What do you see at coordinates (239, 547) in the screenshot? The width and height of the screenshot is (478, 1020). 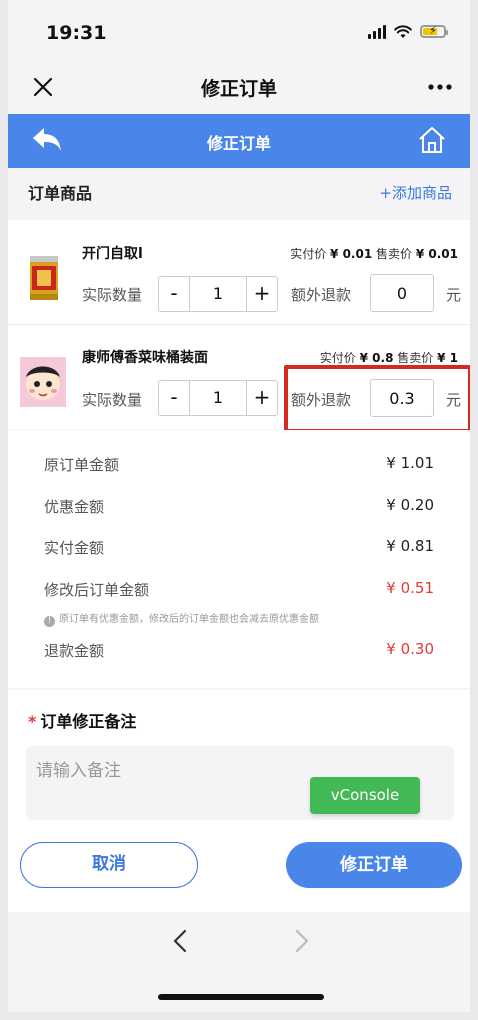 I see `paid-amount-row: 实付金额 ¥ 0.81` at bounding box center [239, 547].